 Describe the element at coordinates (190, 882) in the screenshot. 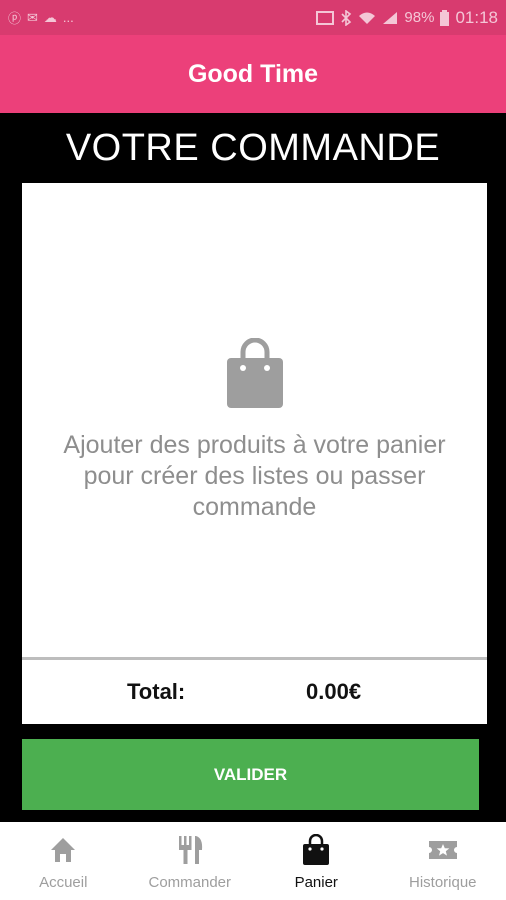

I see `nav-label-commander: Commander` at that location.